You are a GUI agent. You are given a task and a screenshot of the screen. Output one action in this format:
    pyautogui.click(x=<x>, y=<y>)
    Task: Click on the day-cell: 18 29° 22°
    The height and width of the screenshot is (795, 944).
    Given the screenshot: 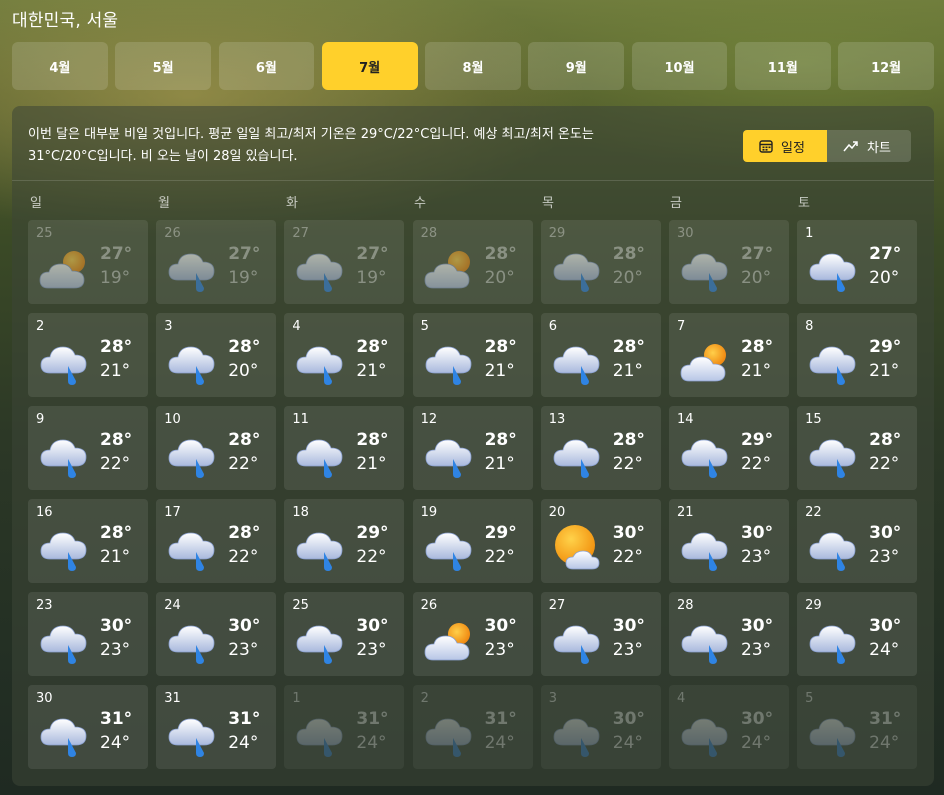 What is the action you would take?
    pyautogui.click(x=344, y=541)
    